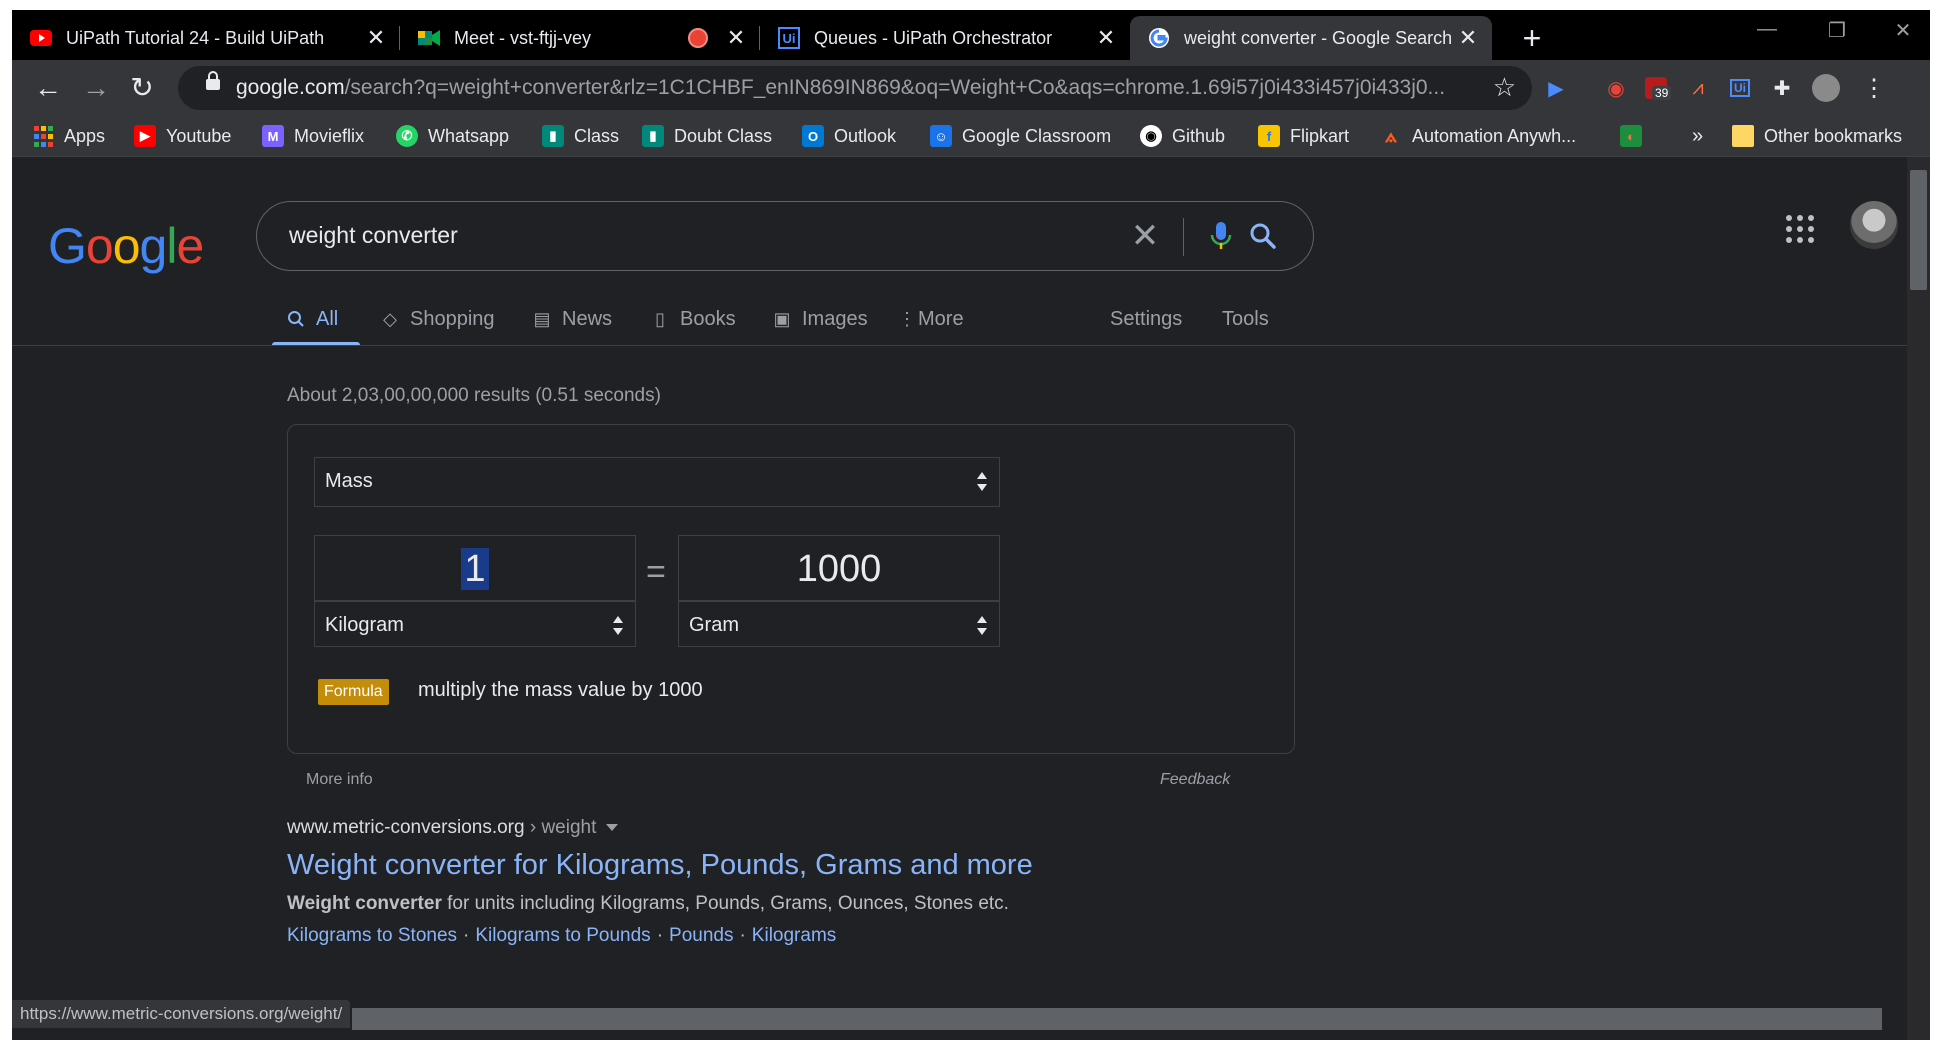  What do you see at coordinates (126, 246) in the screenshot?
I see `google-logo: Google` at bounding box center [126, 246].